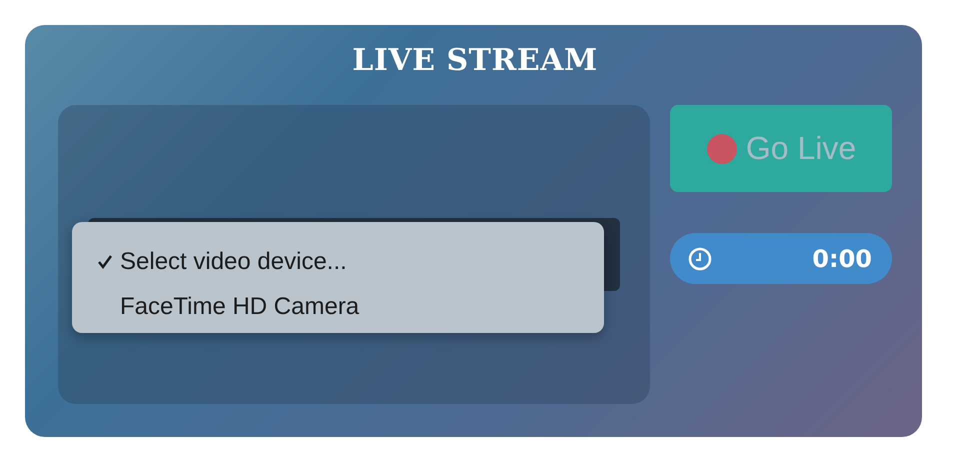 The width and height of the screenshot is (954, 464). I want to click on record-icon, so click(722, 148).